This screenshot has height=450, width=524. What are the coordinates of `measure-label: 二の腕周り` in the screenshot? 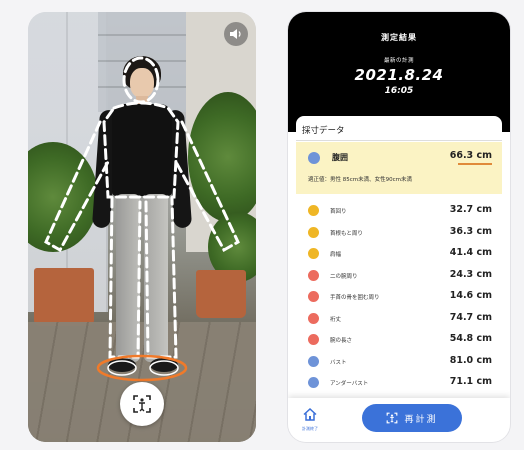 It's located at (344, 276).